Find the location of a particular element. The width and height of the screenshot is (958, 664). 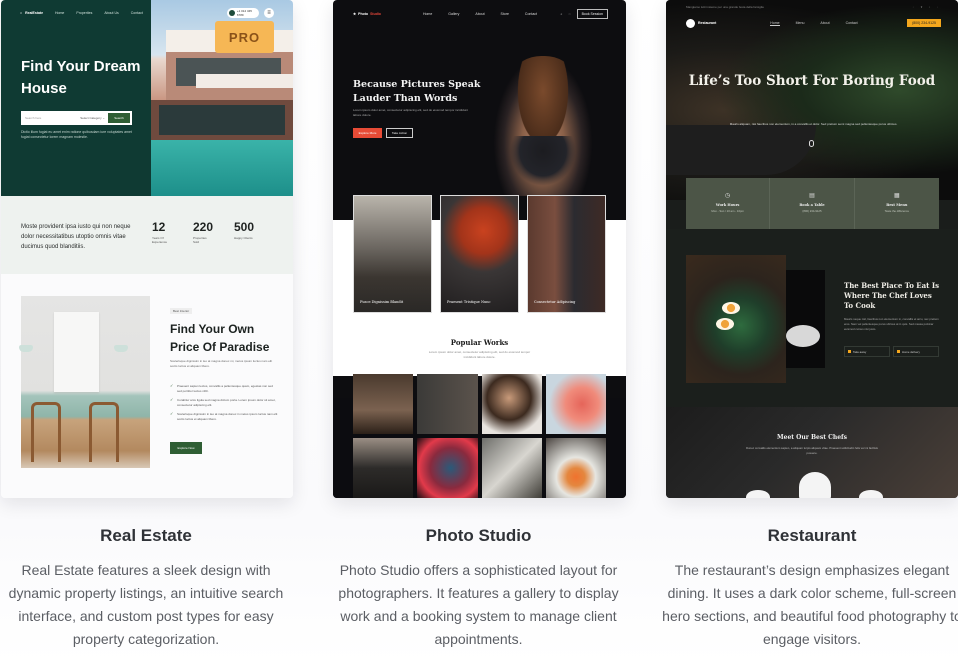

menu-card-icon: ▦ is located at coordinates (896, 196).